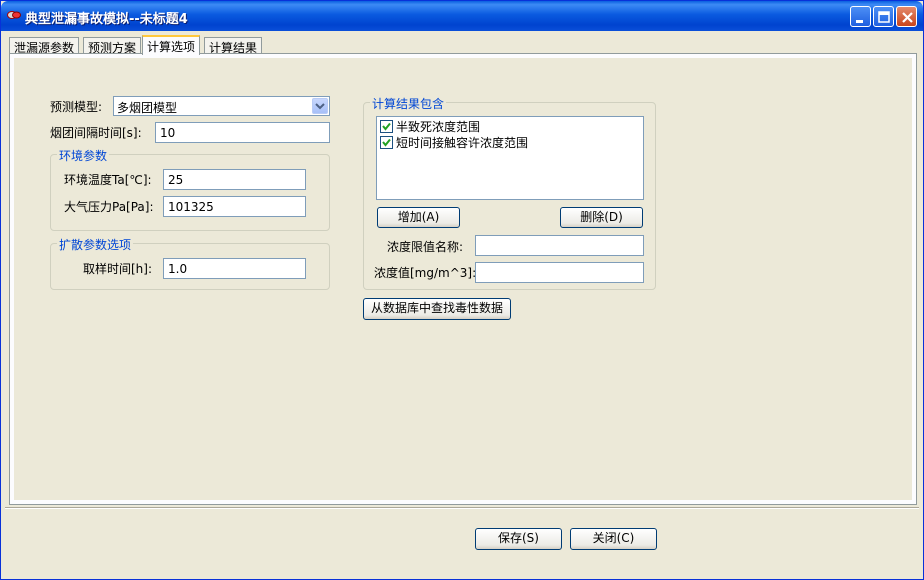  Describe the element at coordinates (234, 206) in the screenshot. I see `pressure-input` at that location.